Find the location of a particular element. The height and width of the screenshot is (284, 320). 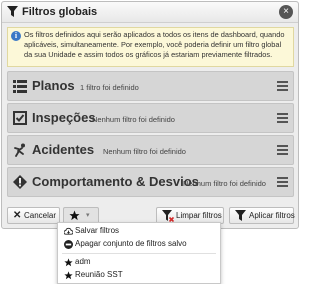

menu-item-label: Salvar filtros is located at coordinates (97, 230).